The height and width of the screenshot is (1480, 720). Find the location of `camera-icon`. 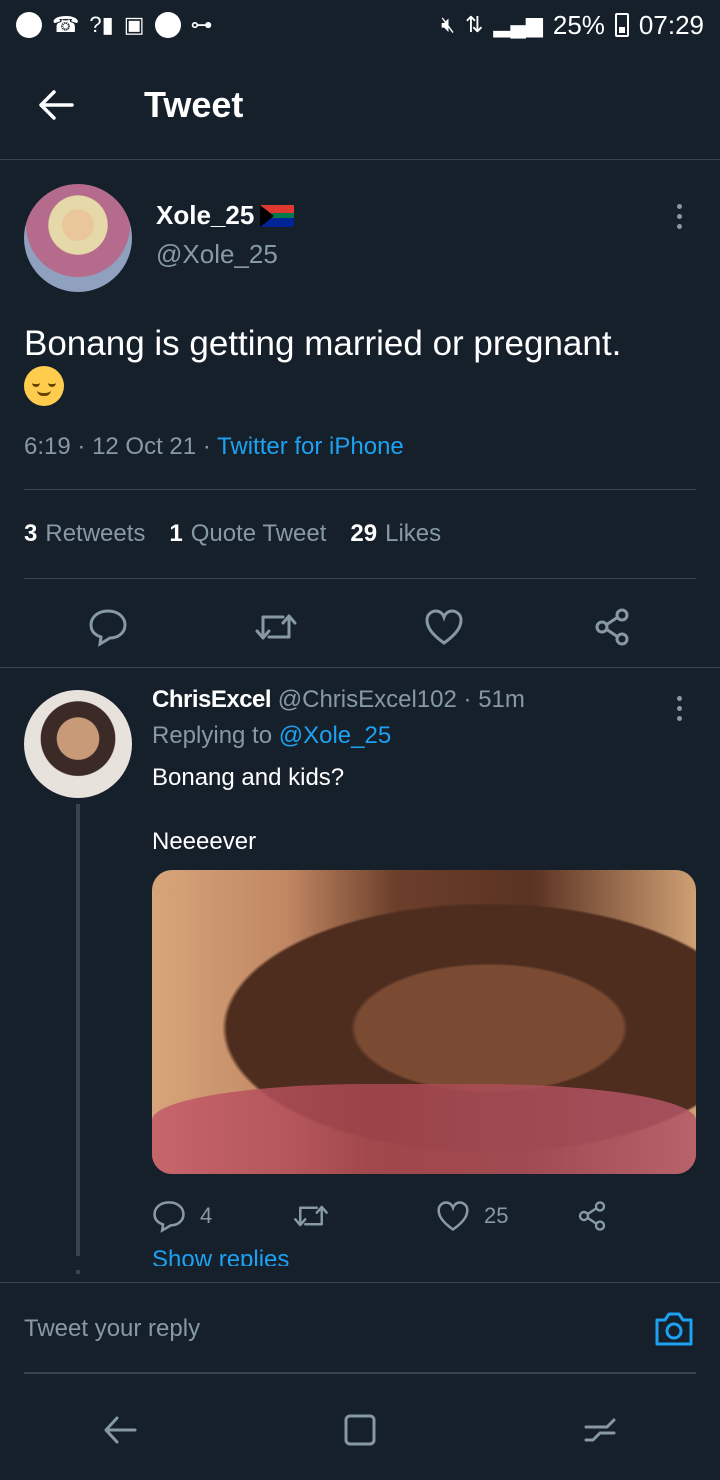

camera-icon is located at coordinates (674, 1329).